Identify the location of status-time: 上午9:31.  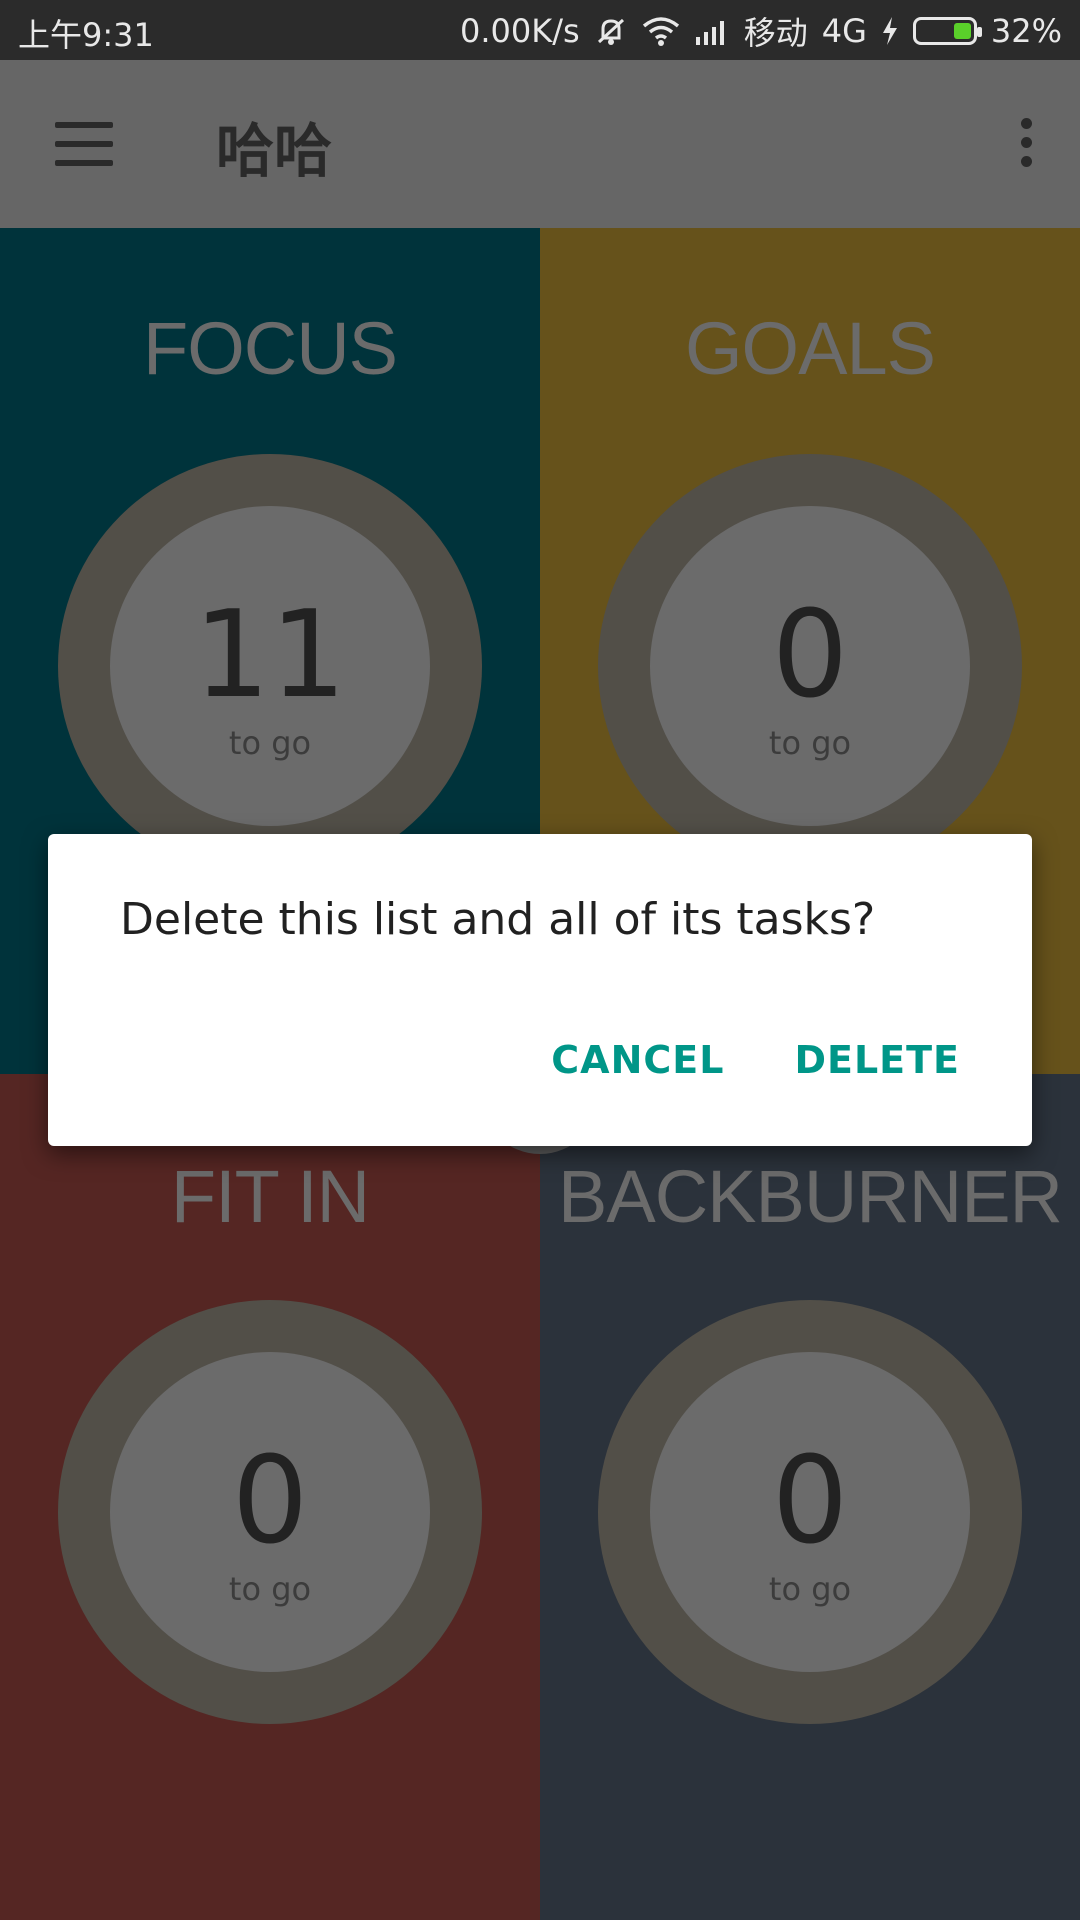
(86, 35).